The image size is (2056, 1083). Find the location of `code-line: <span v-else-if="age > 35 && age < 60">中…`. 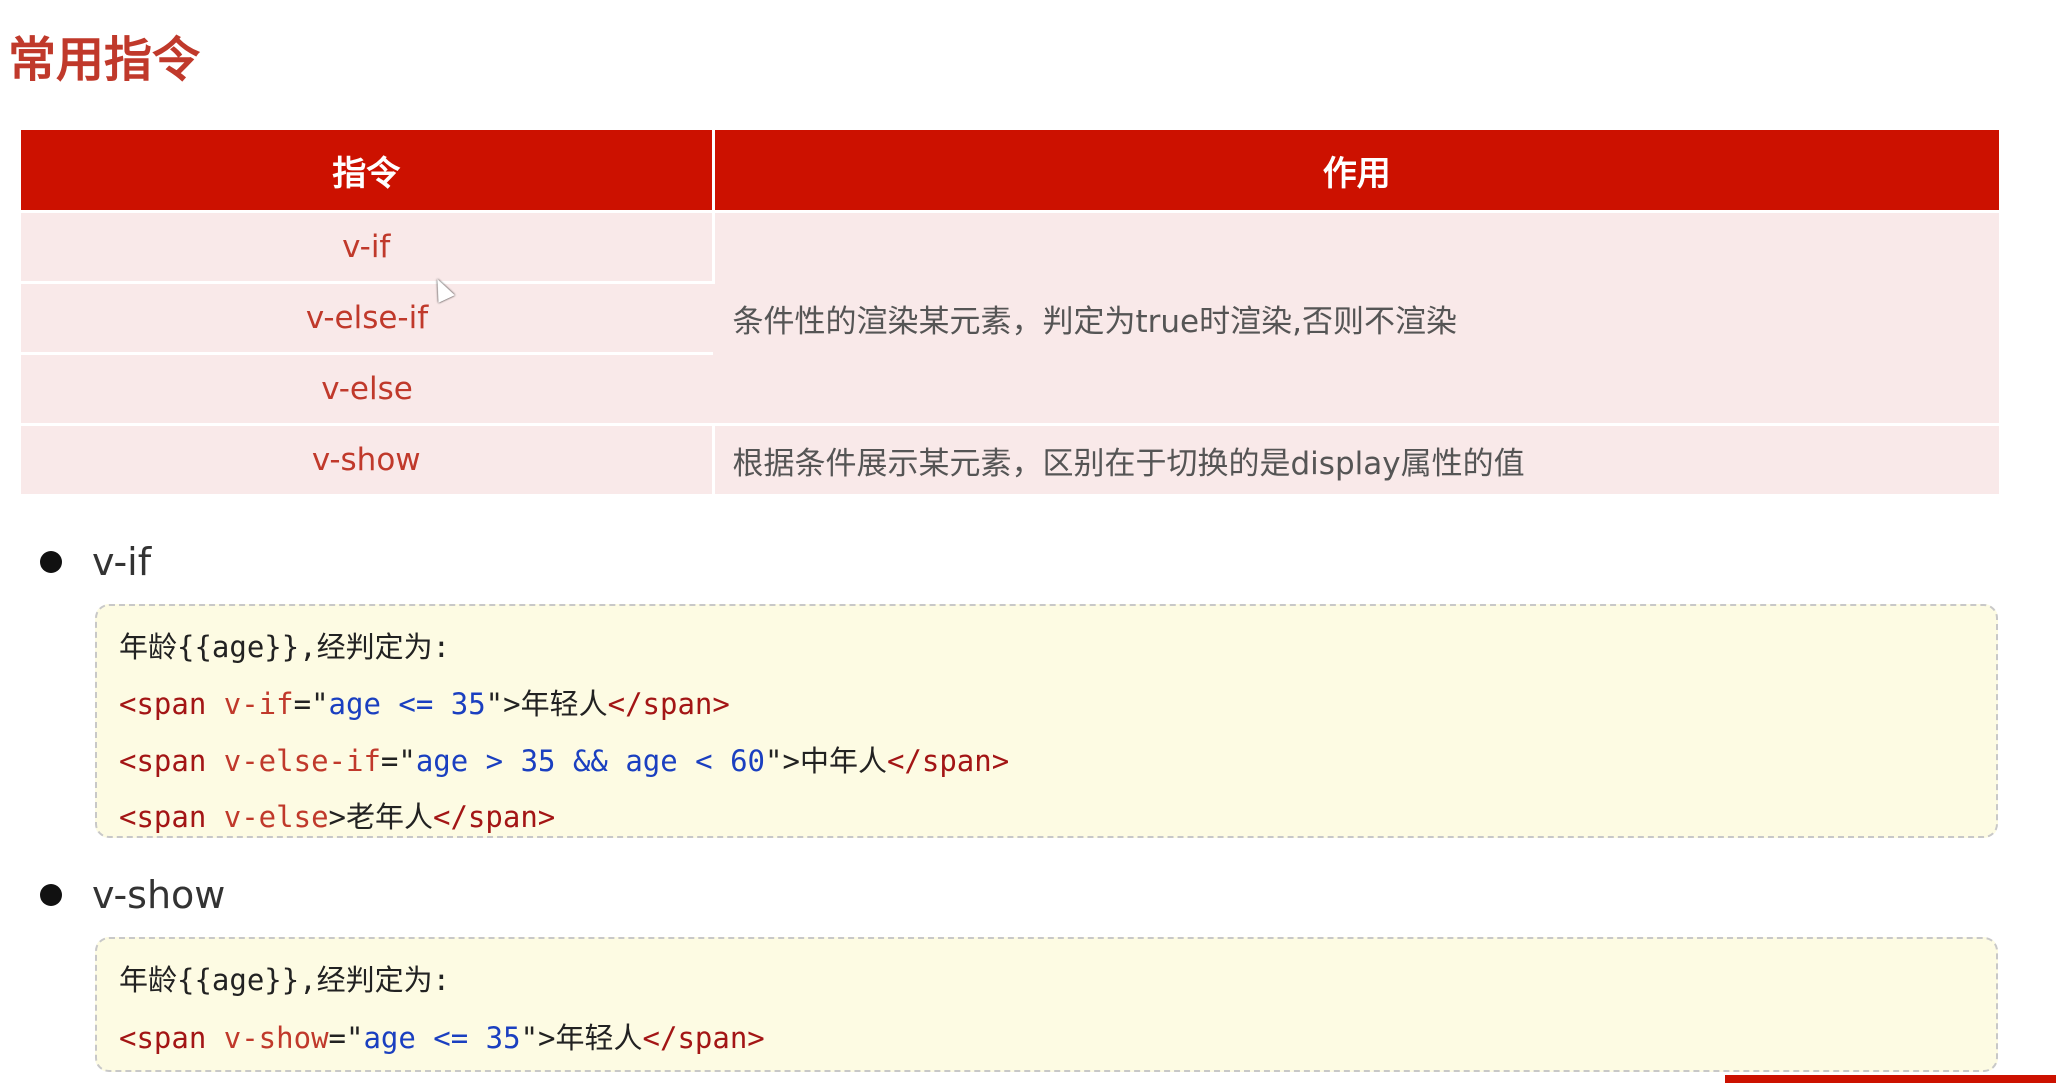

code-line: <span v-else-if="age > 35 && age < 60">中… is located at coordinates (564, 759).